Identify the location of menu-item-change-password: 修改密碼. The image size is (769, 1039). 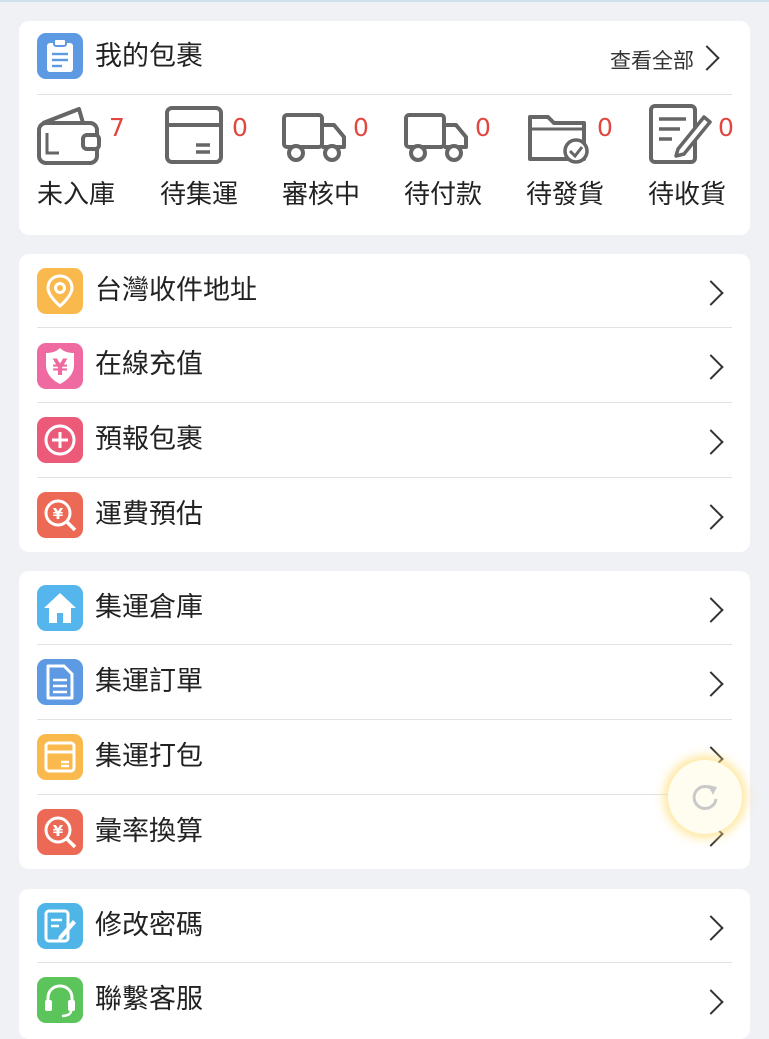
(384, 926).